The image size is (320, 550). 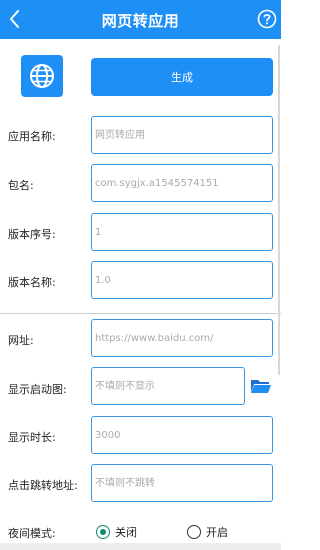 What do you see at coordinates (182, 183) in the screenshot?
I see `package-input` at bounding box center [182, 183].